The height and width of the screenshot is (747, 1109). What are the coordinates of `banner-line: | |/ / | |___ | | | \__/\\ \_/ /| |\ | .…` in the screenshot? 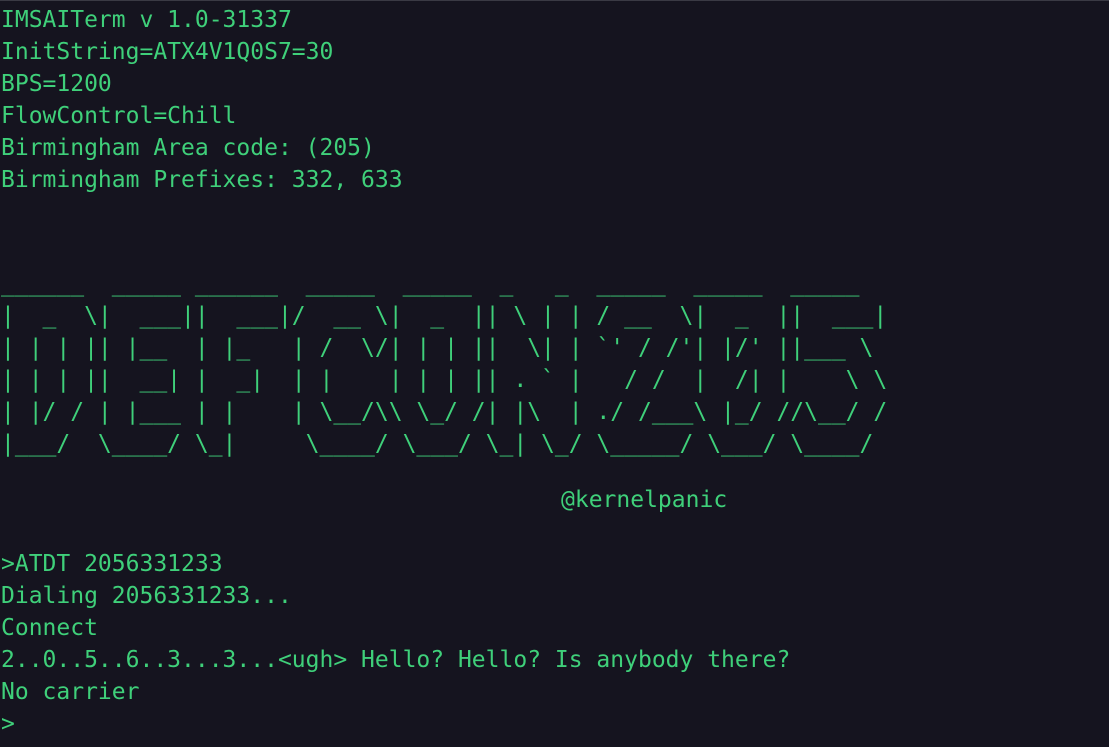 It's located at (444, 412).